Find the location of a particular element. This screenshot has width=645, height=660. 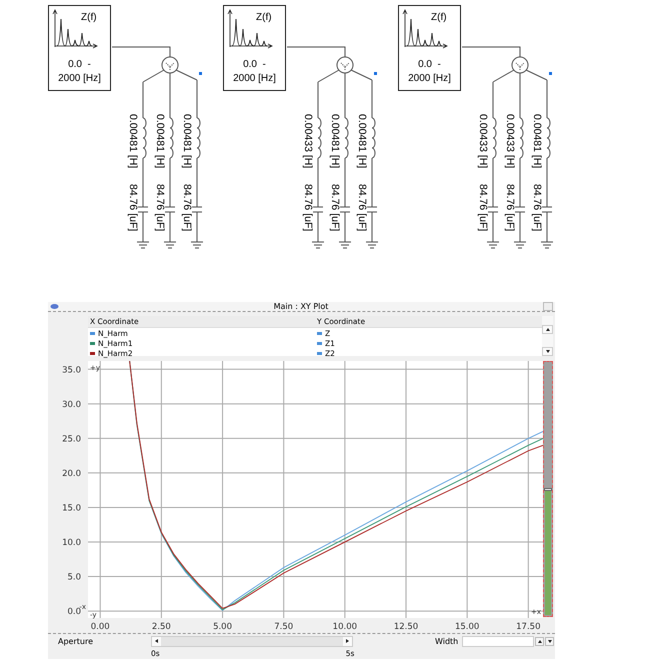

width-label: Width is located at coordinates (447, 641).